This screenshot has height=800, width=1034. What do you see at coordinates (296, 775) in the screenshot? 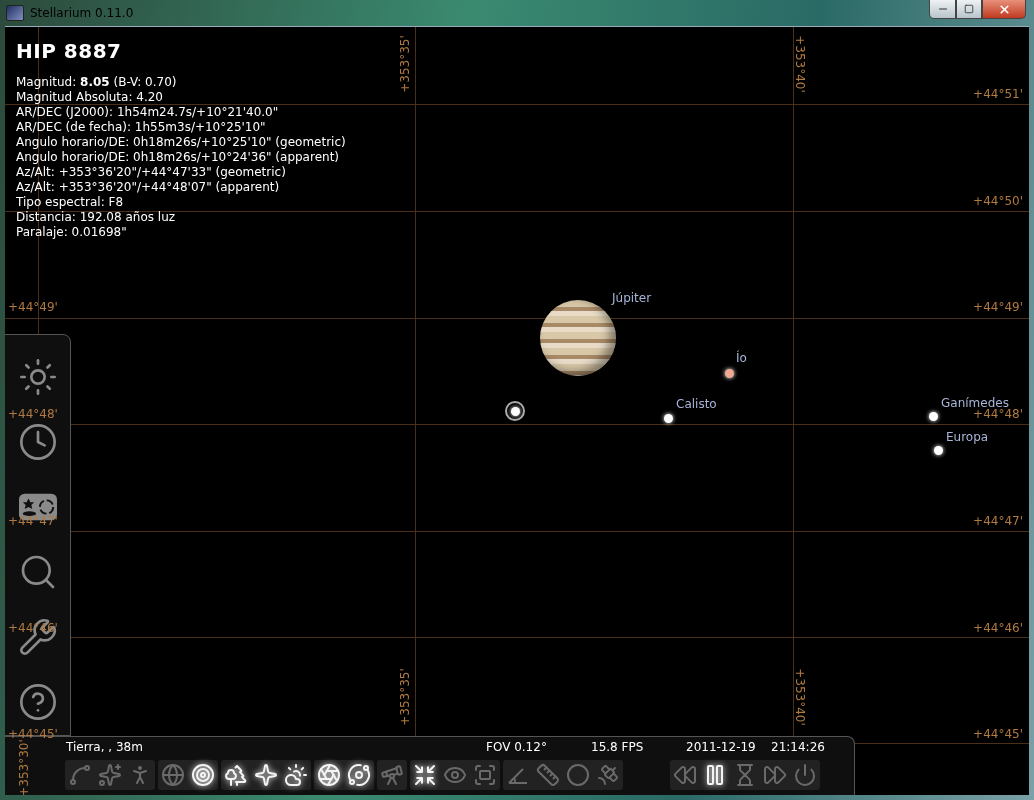
I see `cloud-sun-icon` at bounding box center [296, 775].